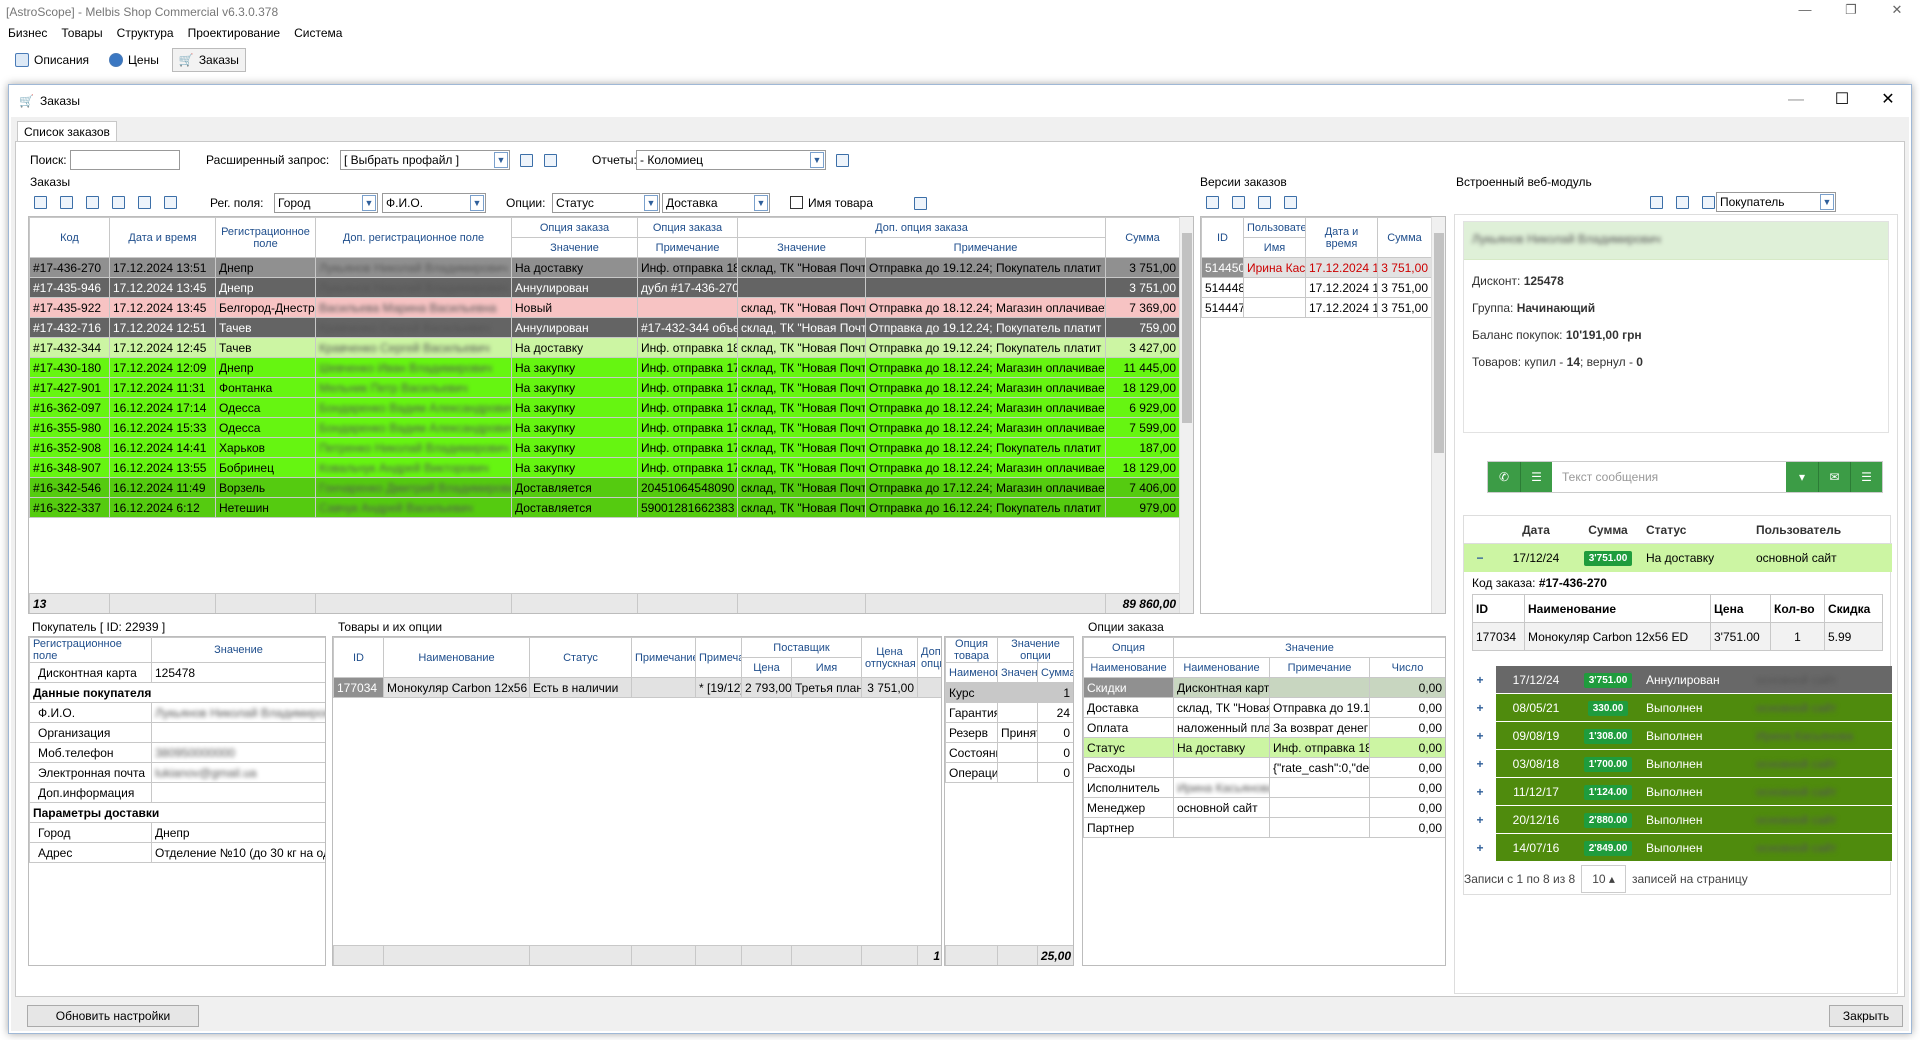 The height and width of the screenshot is (1040, 1920). What do you see at coordinates (1407, 667) in the screenshot?
I see `oopt-col-num: Число` at bounding box center [1407, 667].